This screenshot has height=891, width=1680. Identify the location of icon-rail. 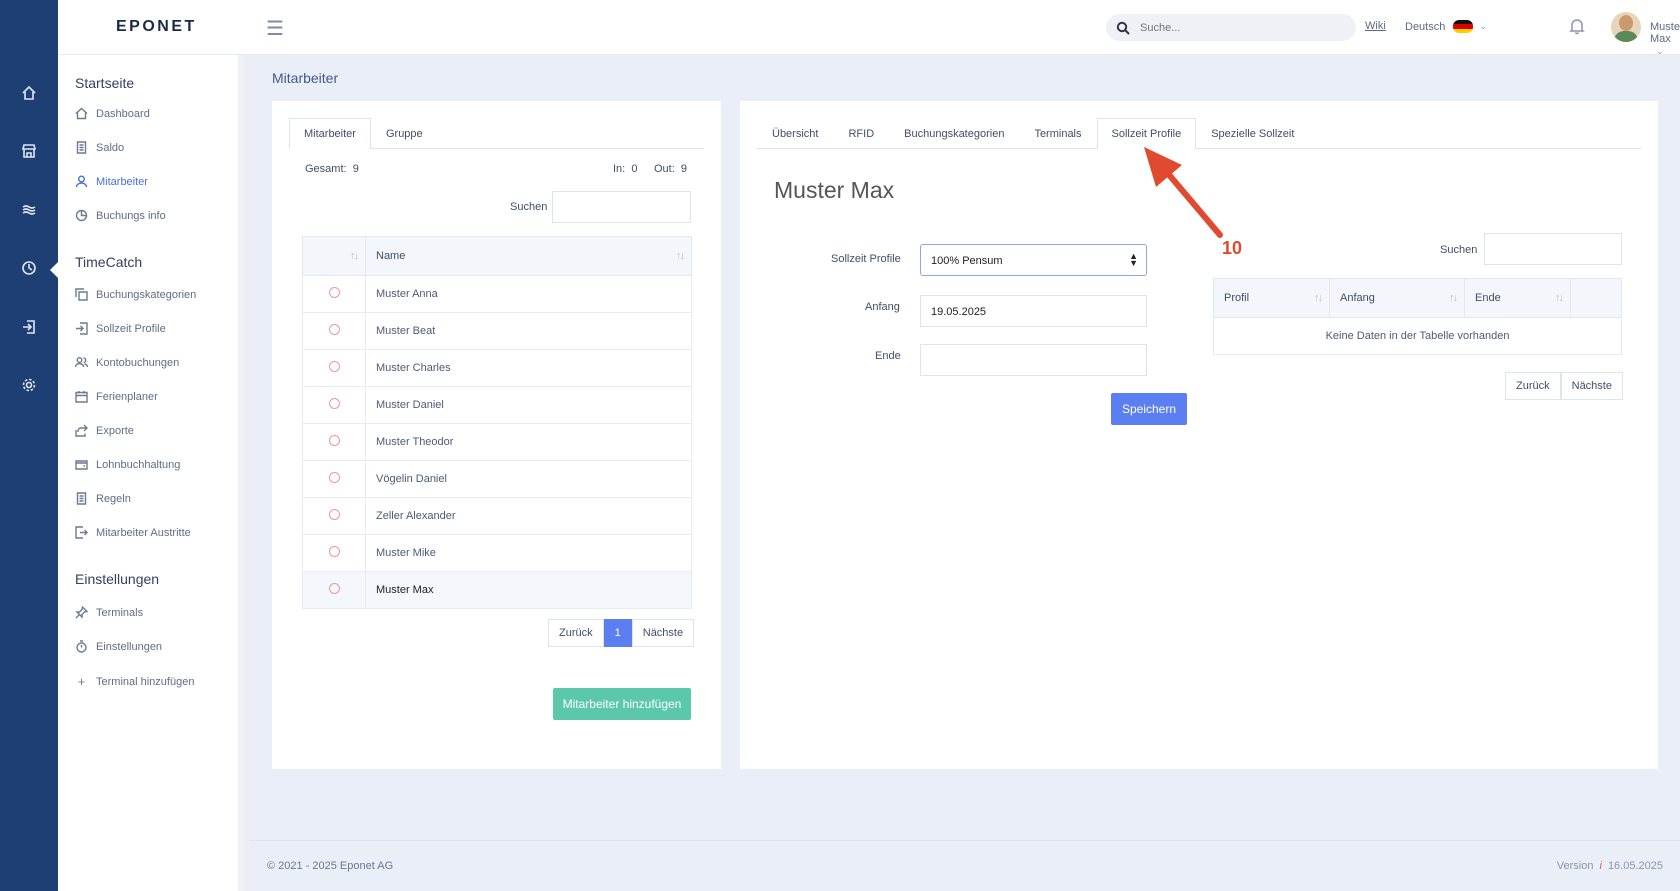
(29, 445).